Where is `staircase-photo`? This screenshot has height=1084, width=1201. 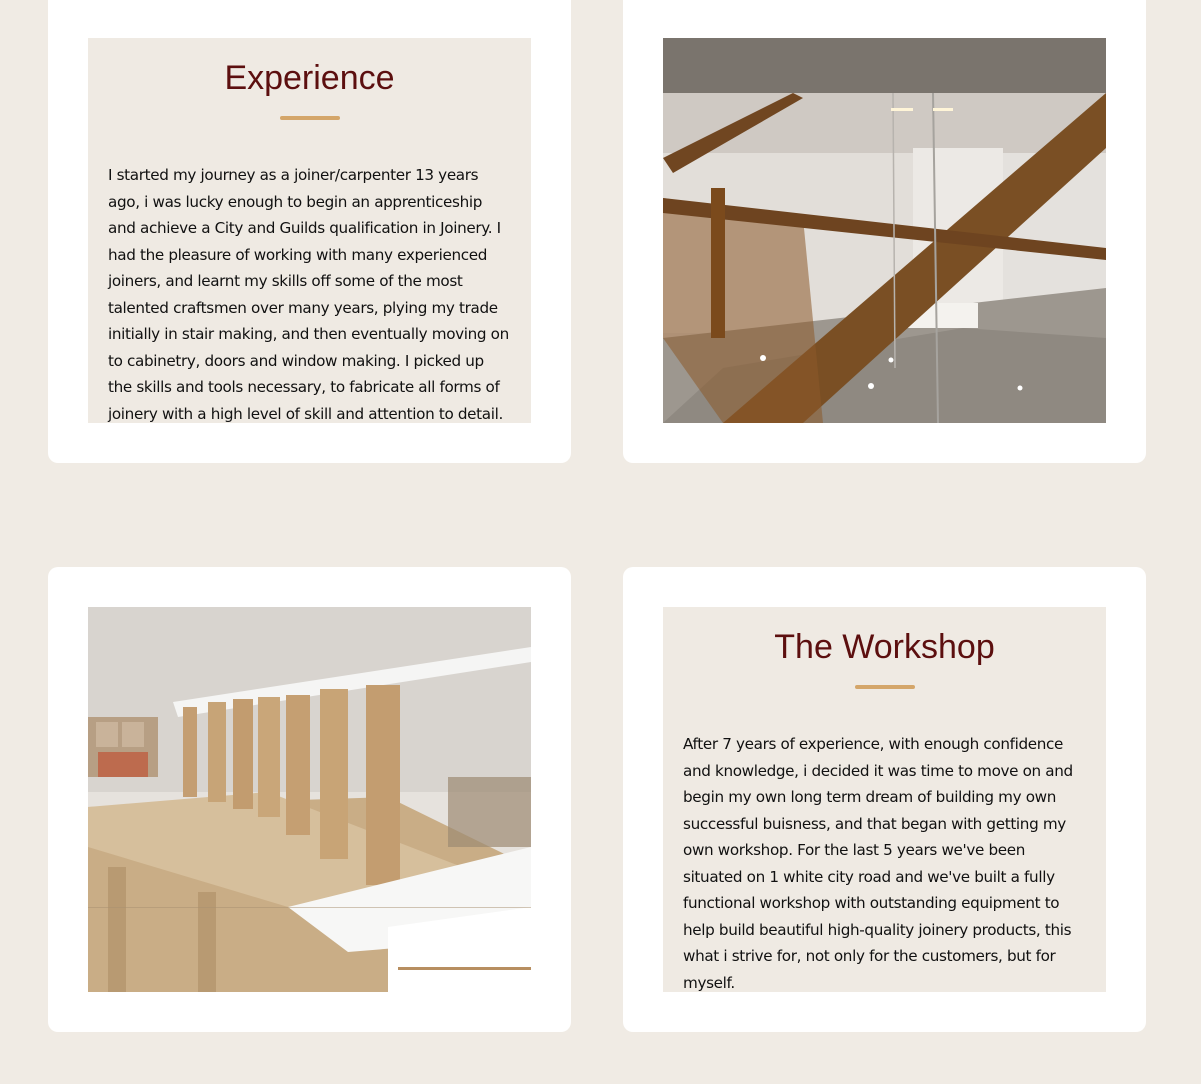
staircase-photo is located at coordinates (884, 230).